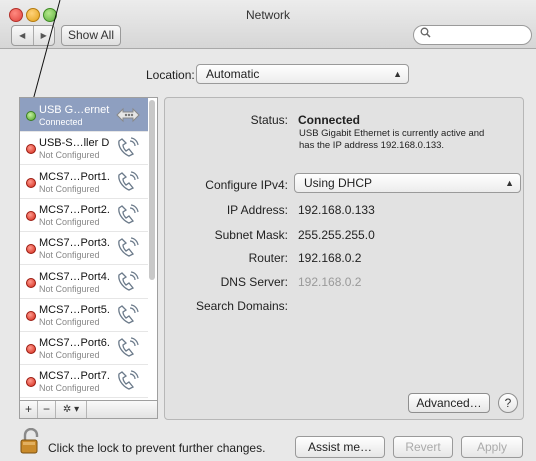  What do you see at coordinates (254, 282) in the screenshot?
I see `dns-server-label: DNS Server:` at bounding box center [254, 282].